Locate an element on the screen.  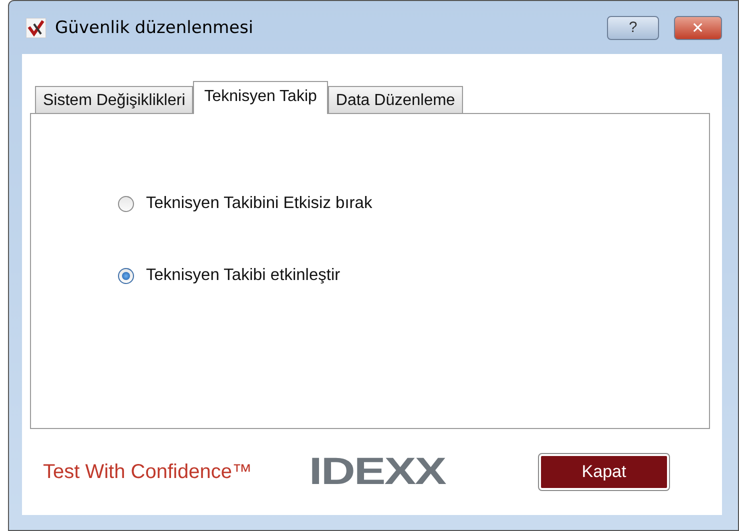
help-button: ? is located at coordinates (633, 28).